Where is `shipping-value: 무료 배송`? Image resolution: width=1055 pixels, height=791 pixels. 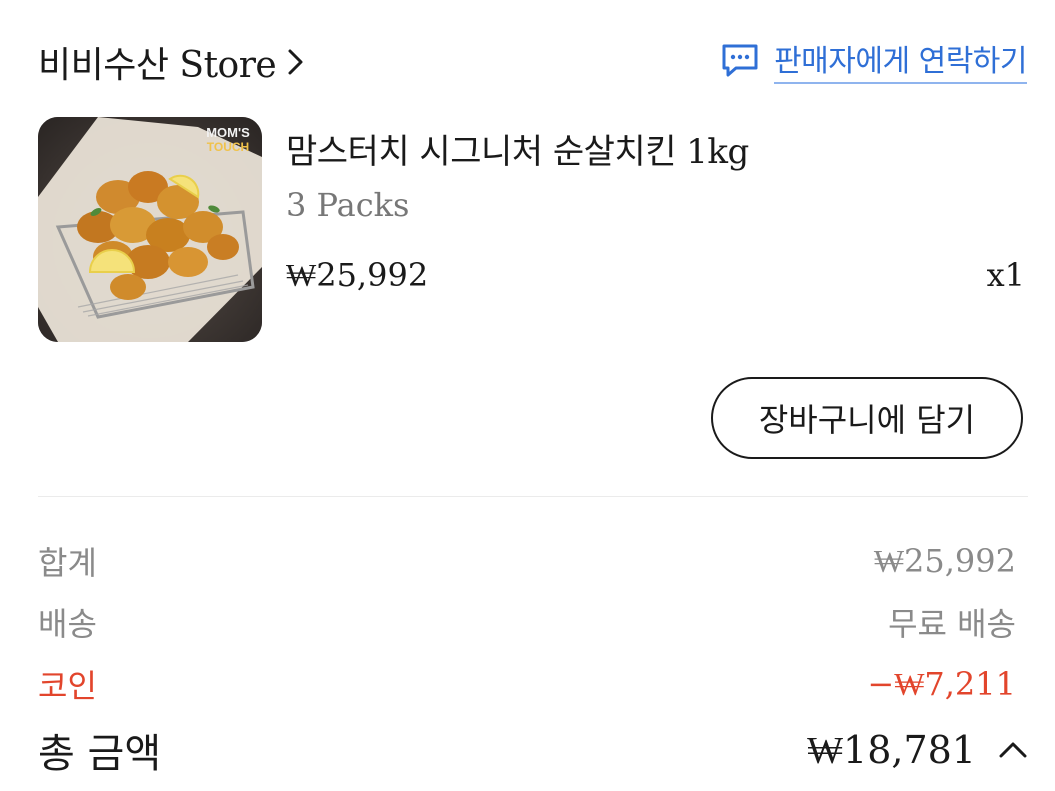 shipping-value: 무료 배송 is located at coordinates (952, 624).